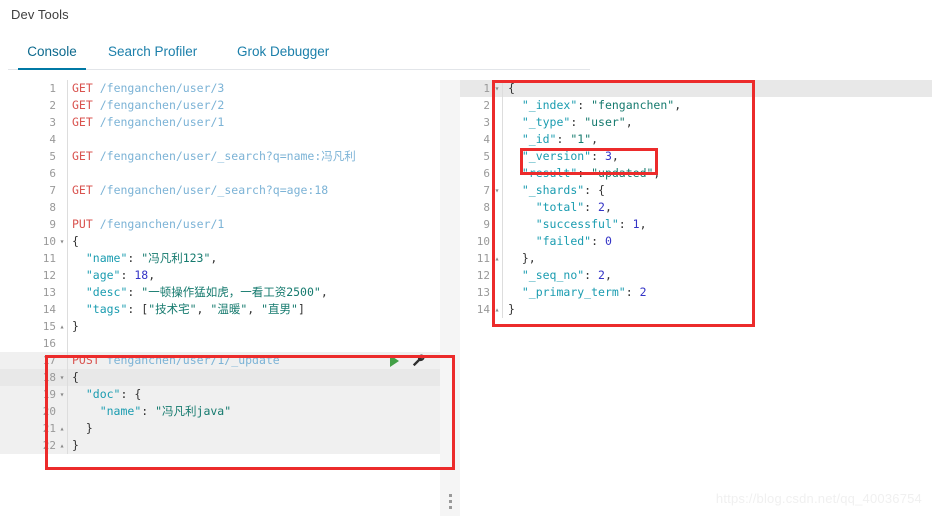  What do you see at coordinates (206, 292) in the screenshot?
I see `code-text: "desc": "一顿操作猛如虎，一看工资2500",` at bounding box center [206, 292].